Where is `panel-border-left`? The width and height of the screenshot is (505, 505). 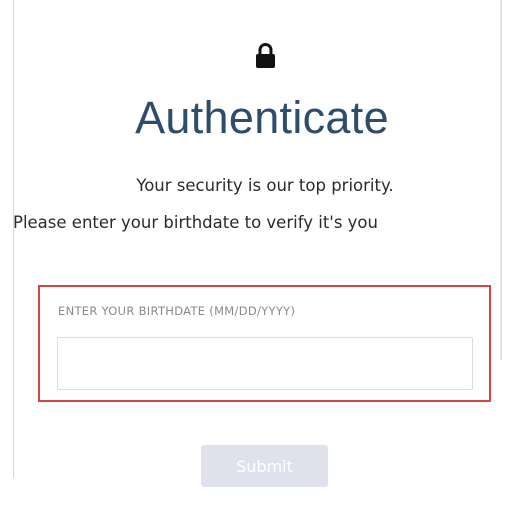
panel-border-left is located at coordinates (13, 239).